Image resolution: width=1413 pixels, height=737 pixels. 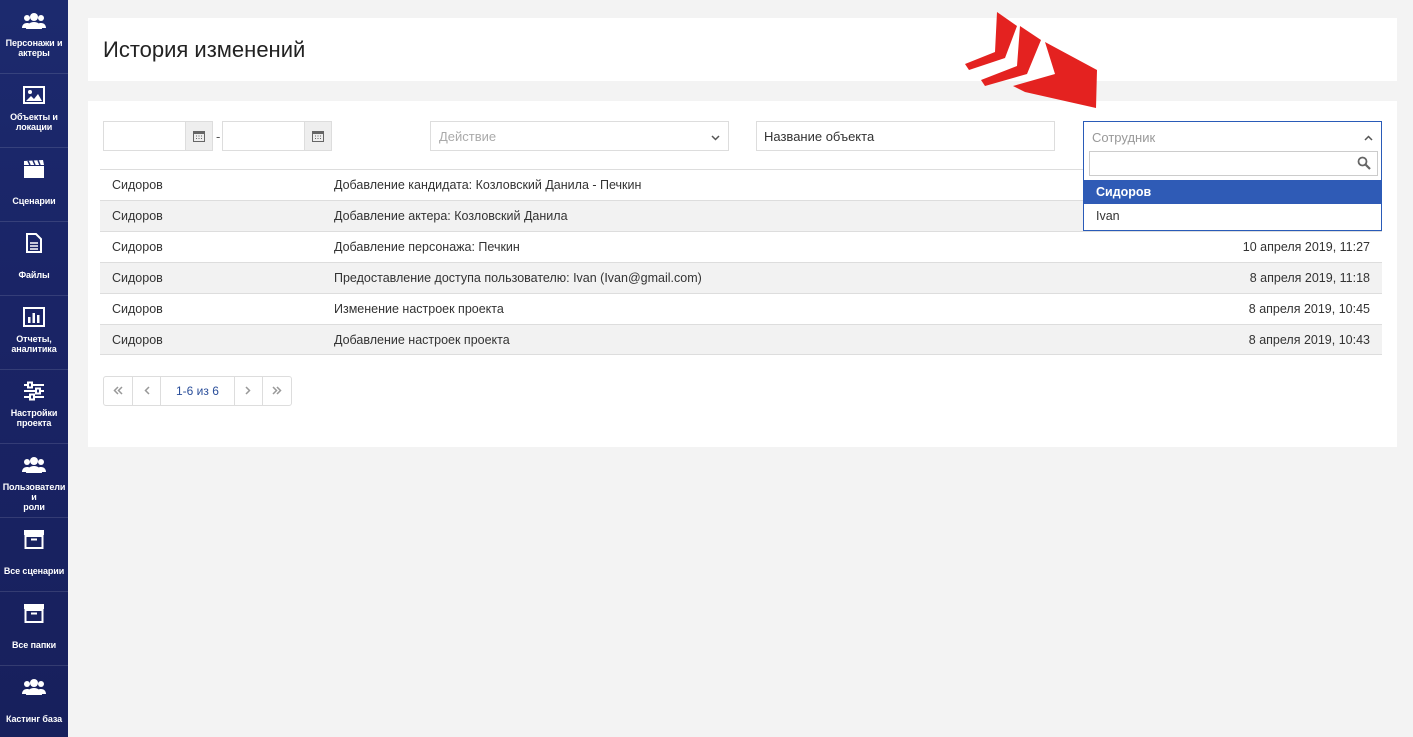 I want to click on file-icon, so click(x=34, y=243).